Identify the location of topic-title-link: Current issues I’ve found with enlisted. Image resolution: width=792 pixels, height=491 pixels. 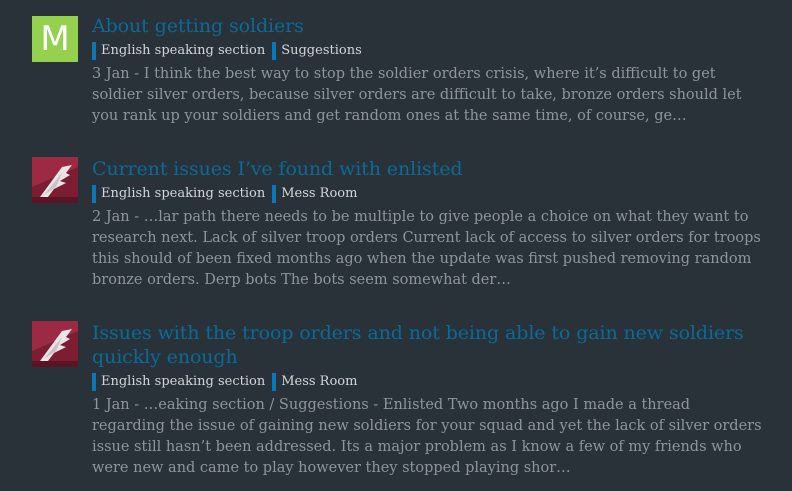
(428, 169).